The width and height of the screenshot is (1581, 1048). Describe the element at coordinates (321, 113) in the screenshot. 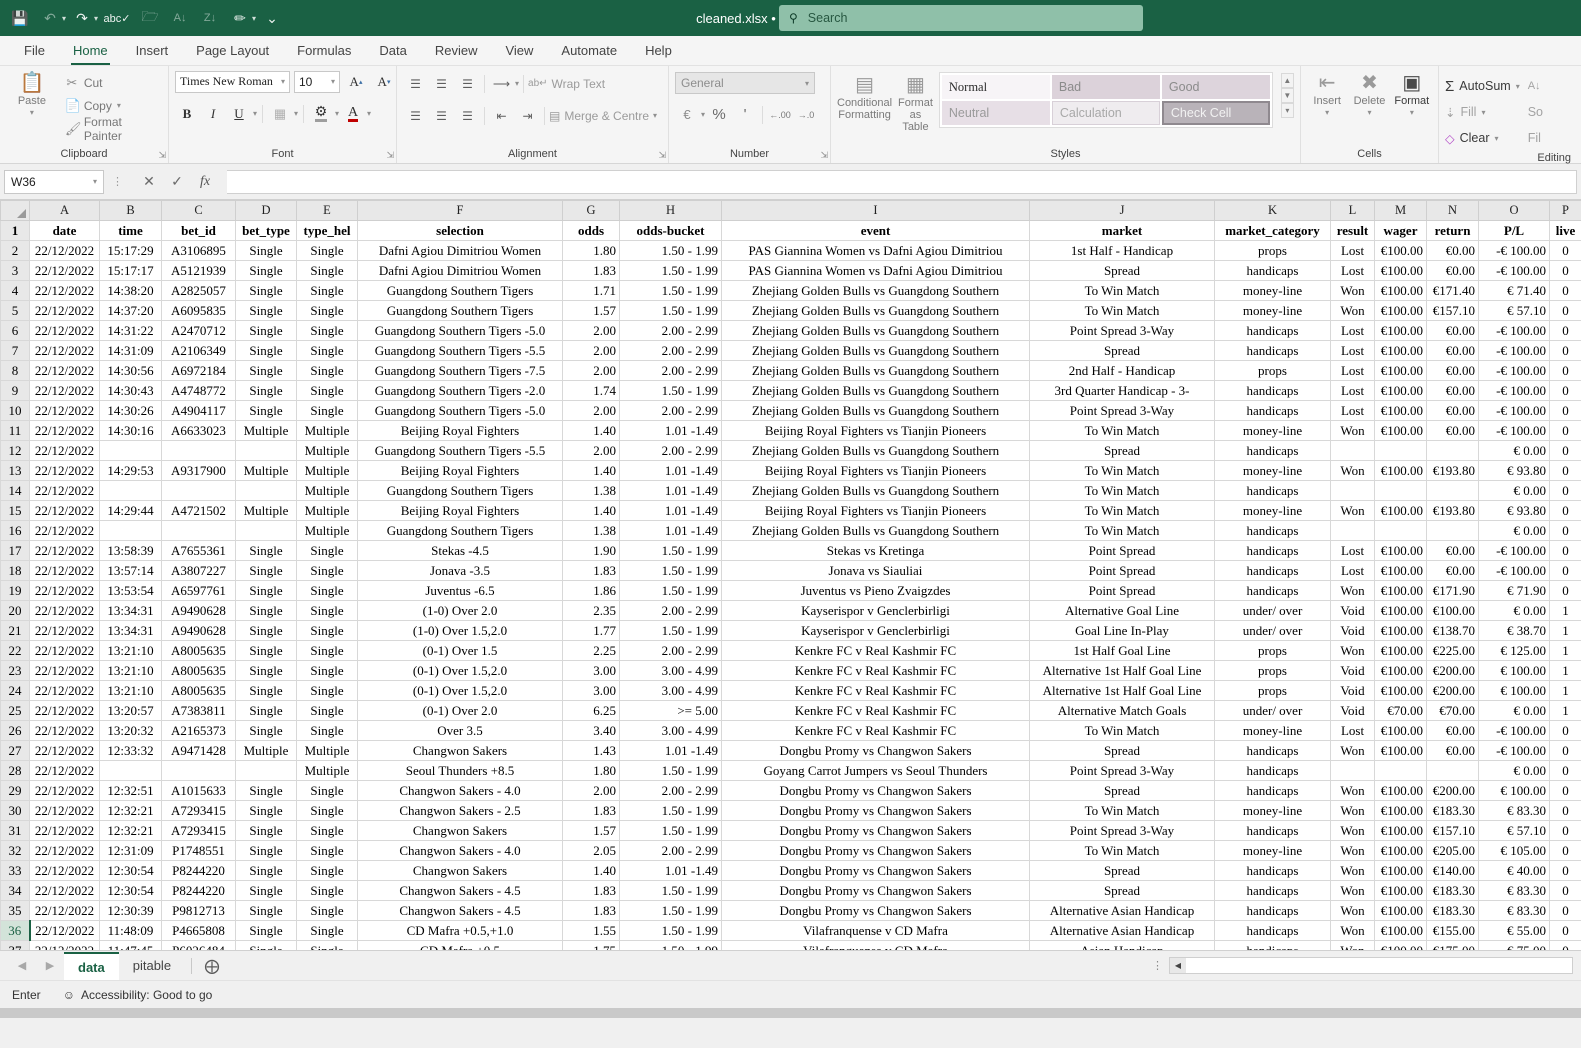

I see `fill-color-button: ⚙` at that location.